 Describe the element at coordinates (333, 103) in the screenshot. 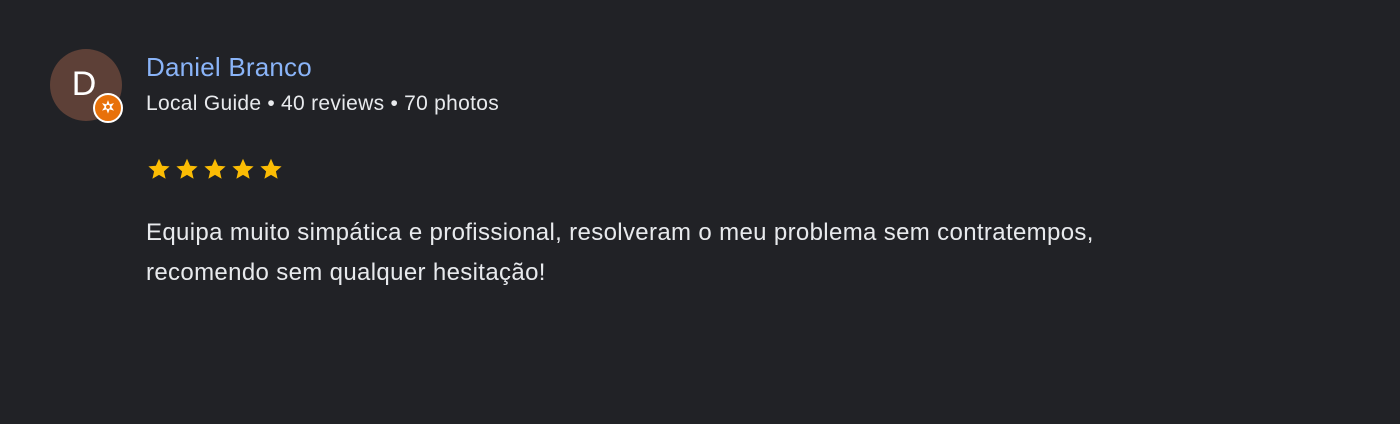

I see `reviewer-review-count: 40 reviews` at that location.